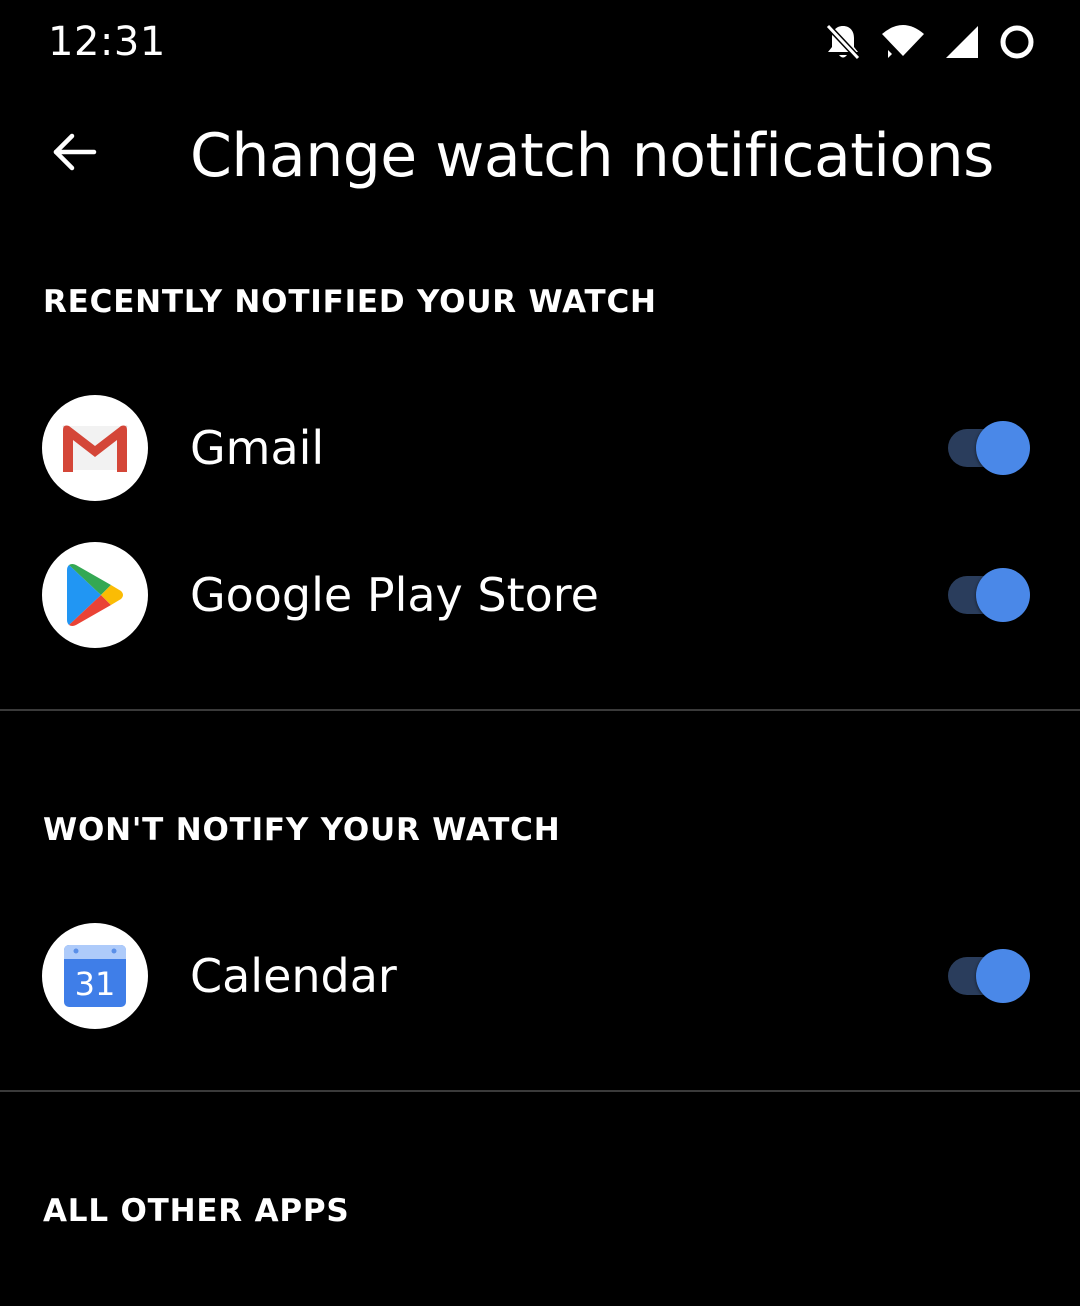  Describe the element at coordinates (592, 156) in the screenshot. I see `page-title: Change watch notifications` at that location.